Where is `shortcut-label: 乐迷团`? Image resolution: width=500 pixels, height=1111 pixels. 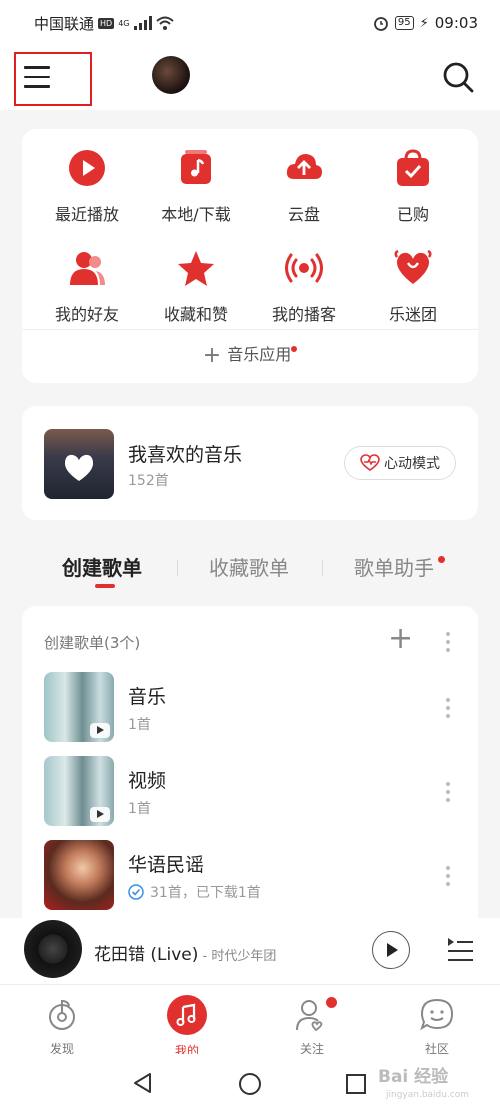 shortcut-label: 乐迷团 is located at coordinates (412, 314).